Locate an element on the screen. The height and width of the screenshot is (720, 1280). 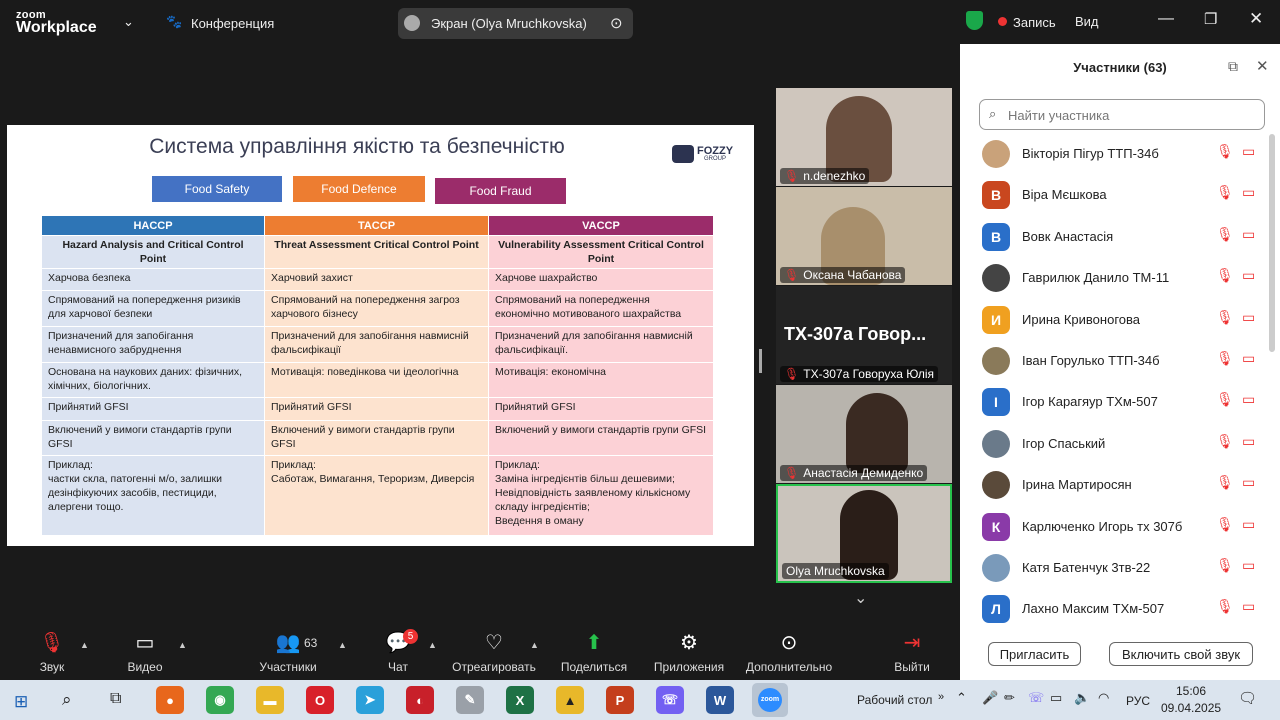
participant-name: Віра Мєшкова is located at coordinates (1064, 195).